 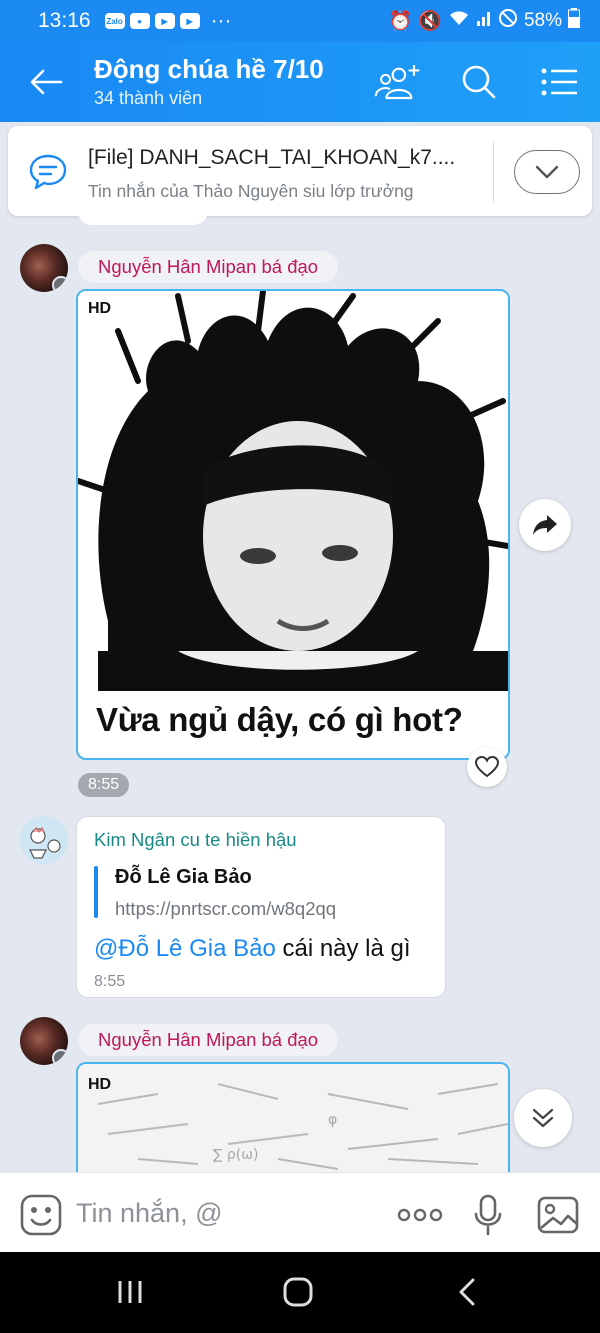 I want to click on status-time: 13:16, so click(x=64, y=20).